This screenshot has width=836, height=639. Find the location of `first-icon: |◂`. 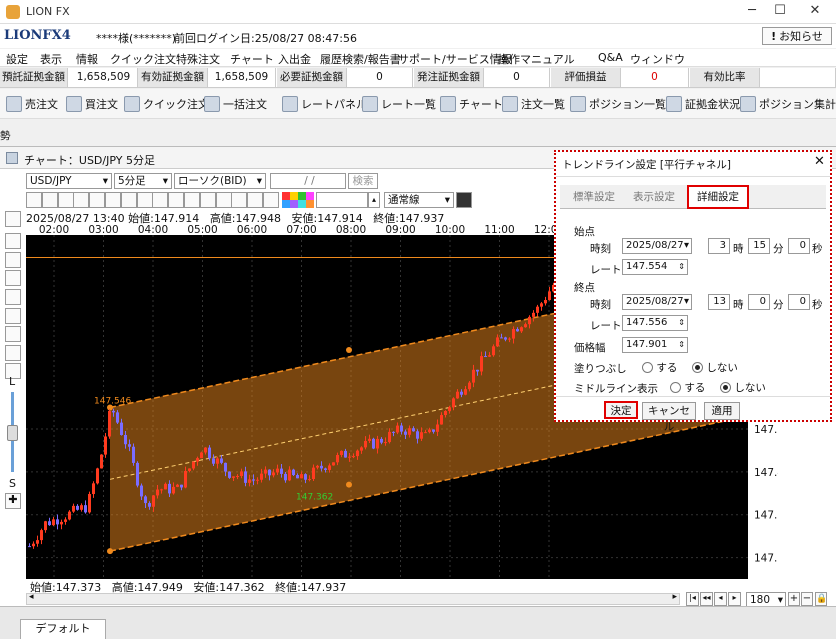

first-icon: |◂ is located at coordinates (692, 599).